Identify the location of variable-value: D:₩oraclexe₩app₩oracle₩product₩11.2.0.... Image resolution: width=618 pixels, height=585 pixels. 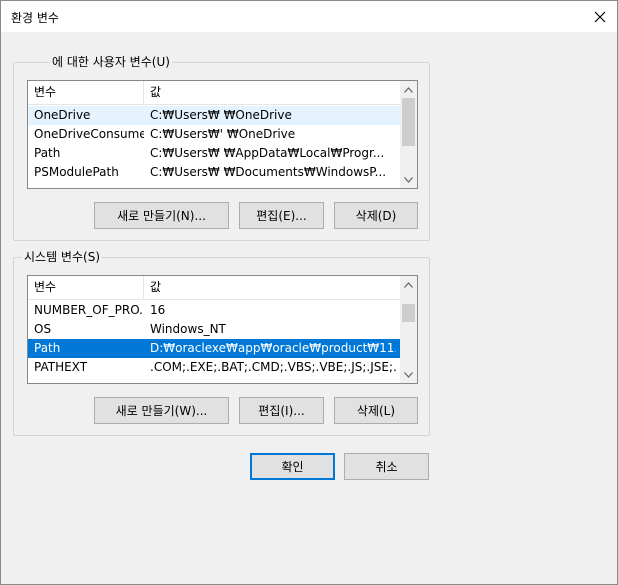
(273, 348).